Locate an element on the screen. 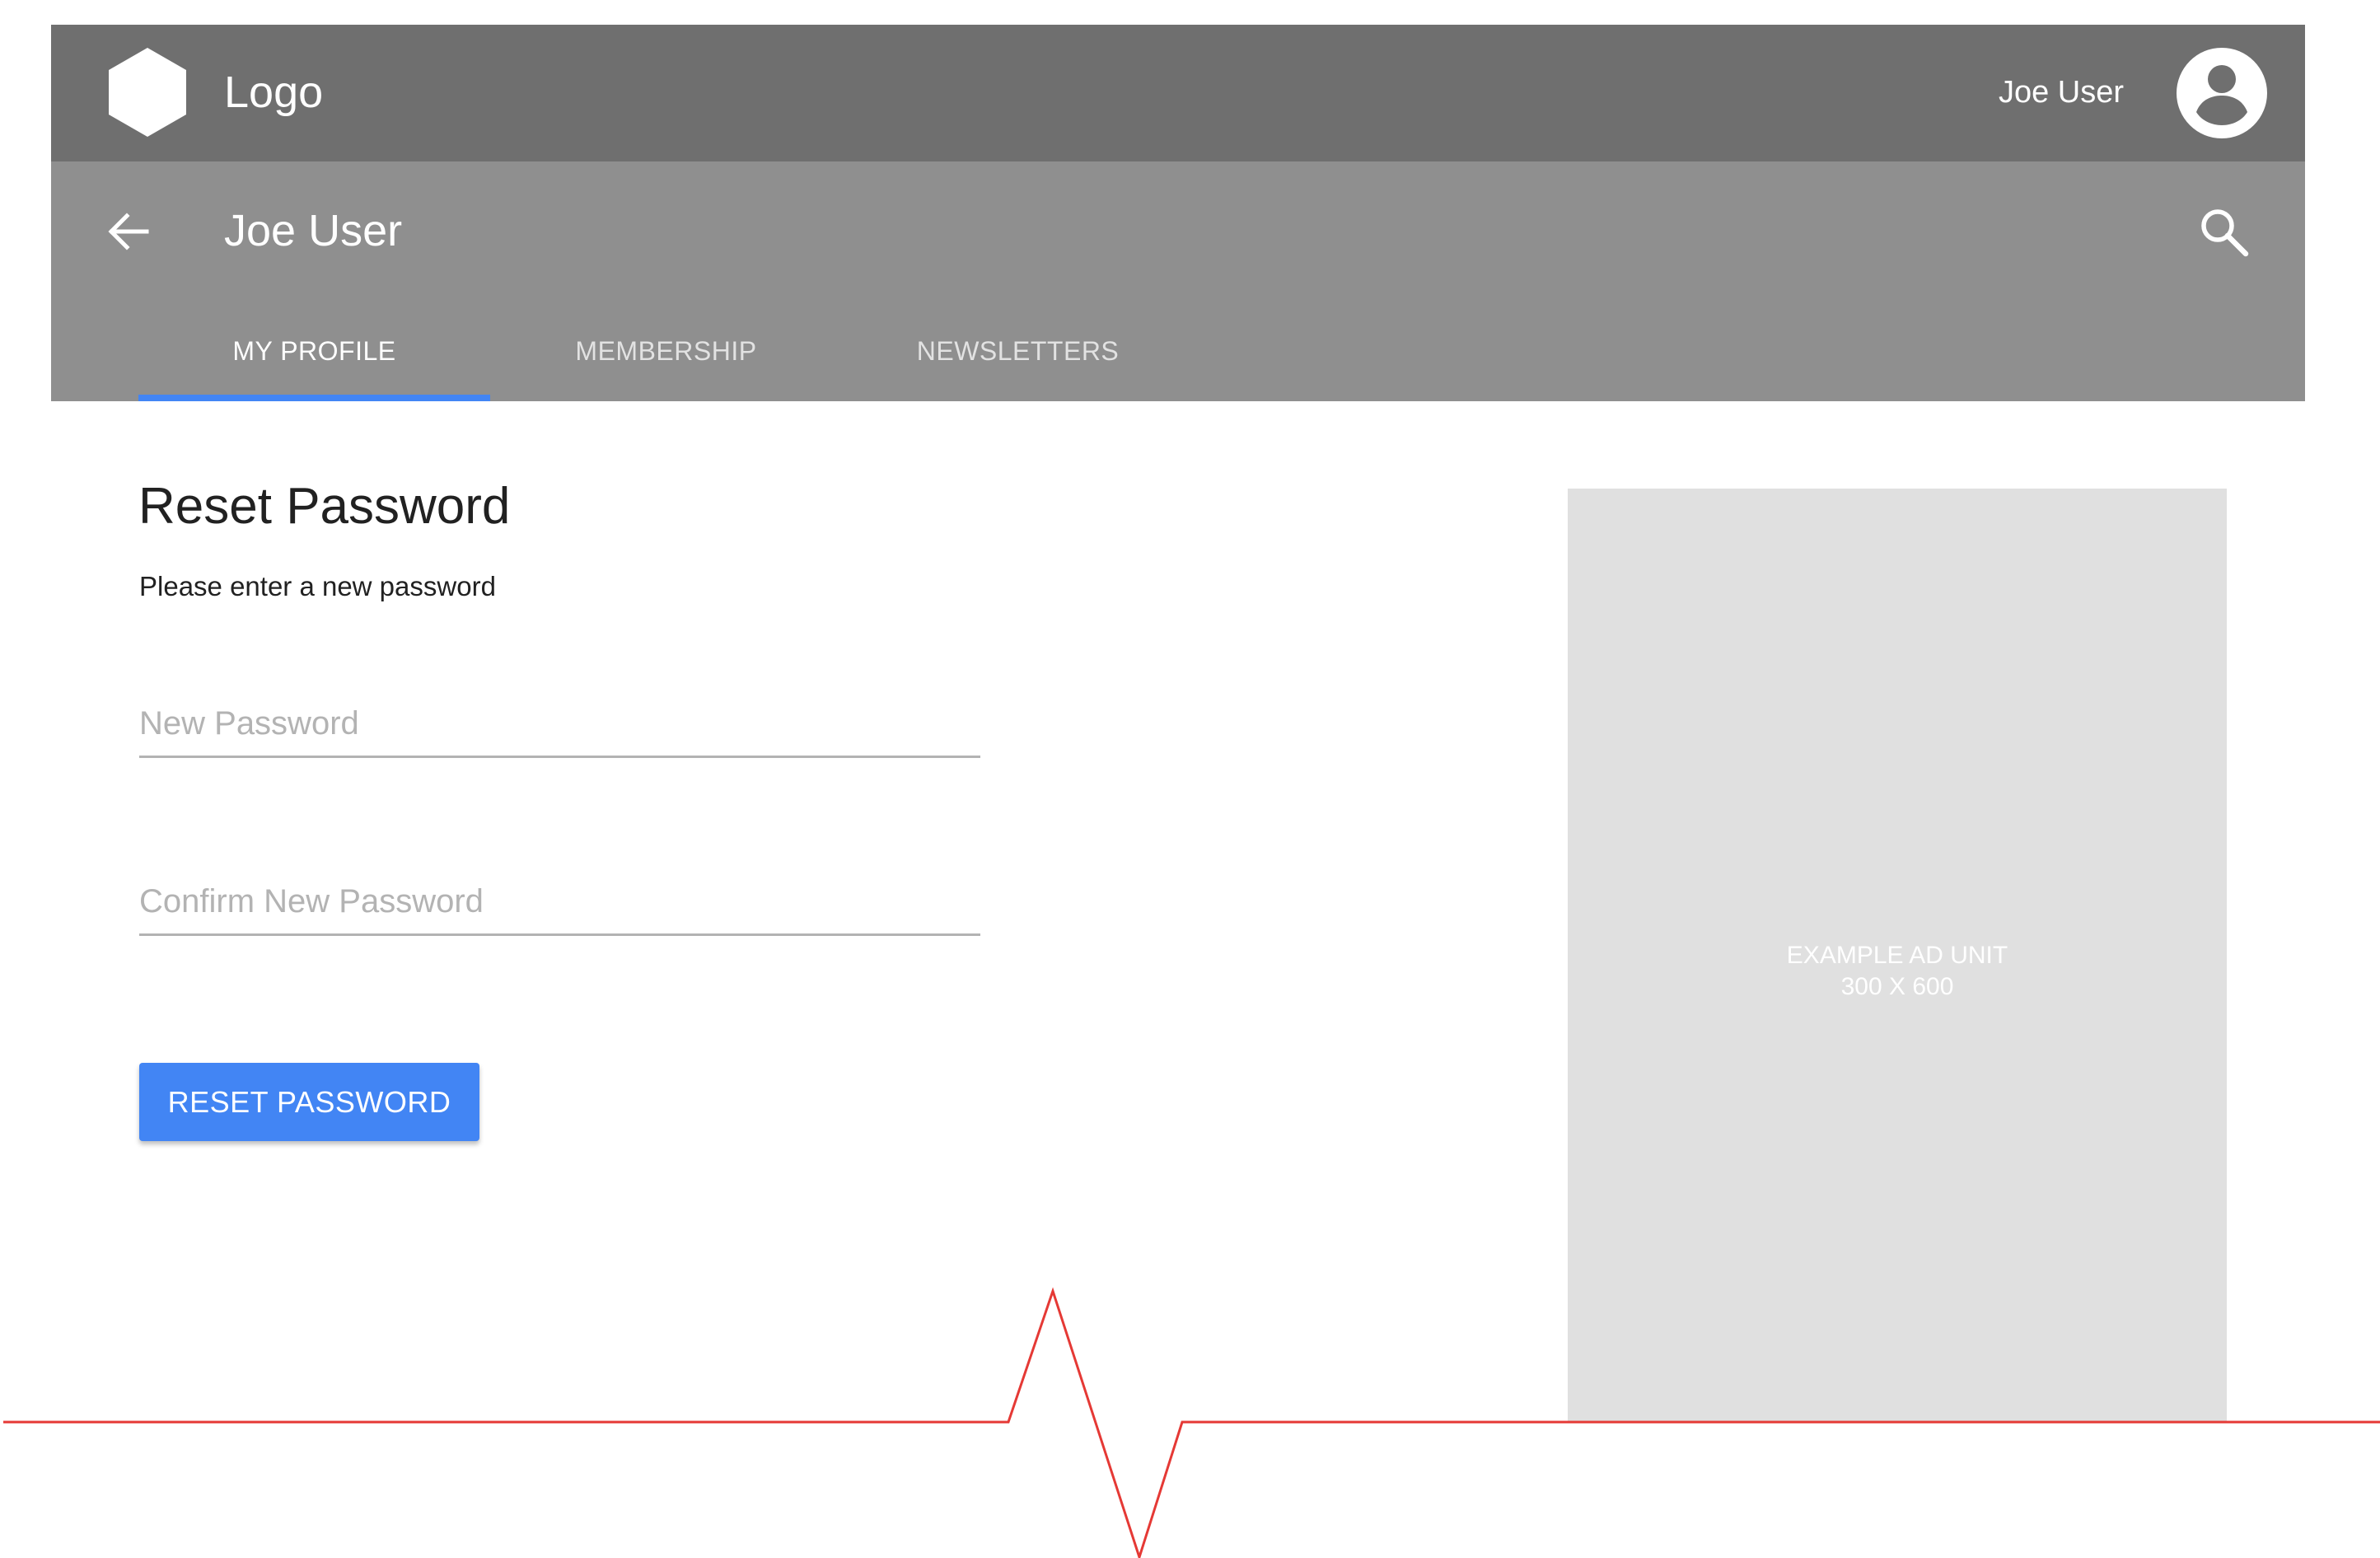  ad-unit-title: EXAMPLE AD UNIT is located at coordinates (1897, 955).